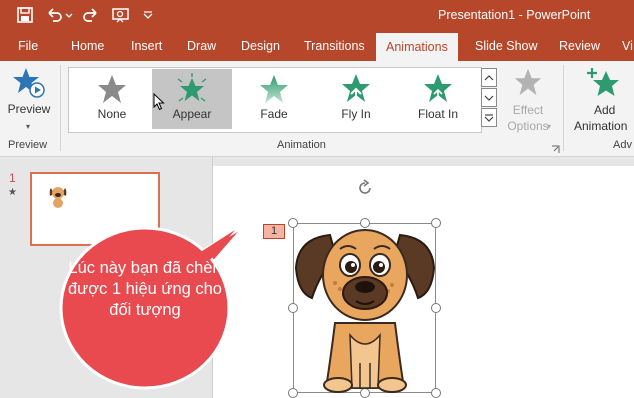  I want to click on preview-button: Preview ▾, so click(29, 100).